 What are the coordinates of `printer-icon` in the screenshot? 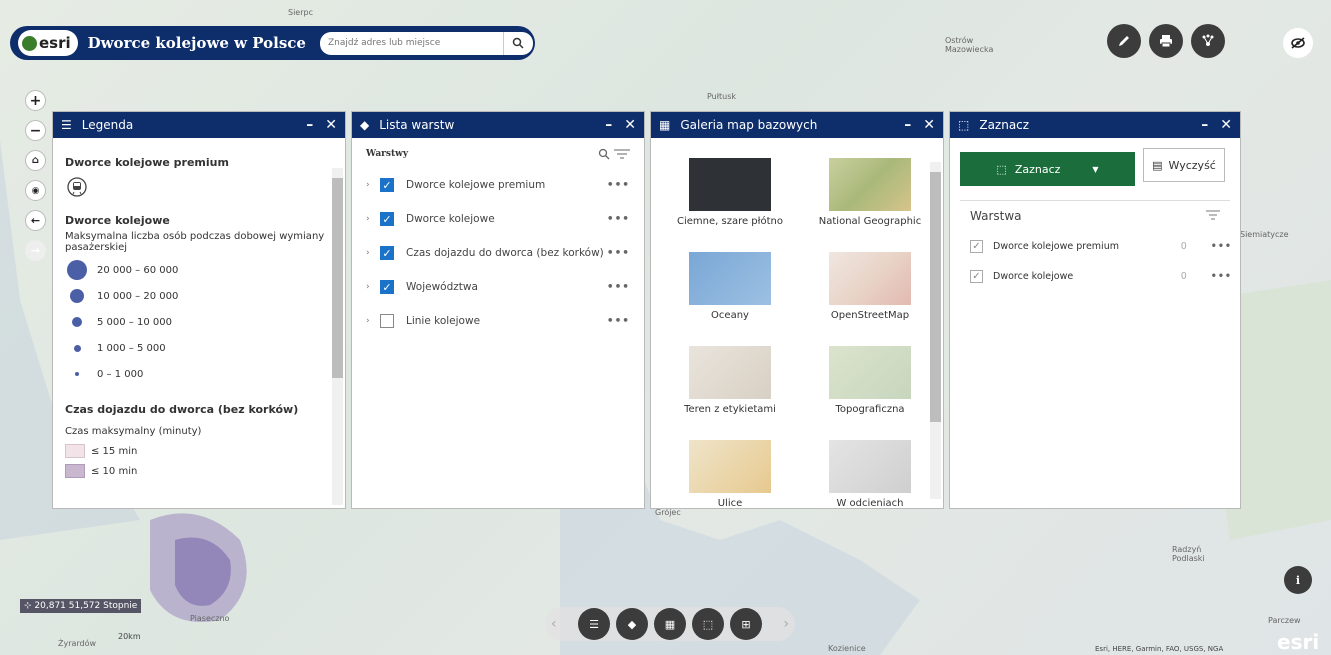 It's located at (1166, 41).